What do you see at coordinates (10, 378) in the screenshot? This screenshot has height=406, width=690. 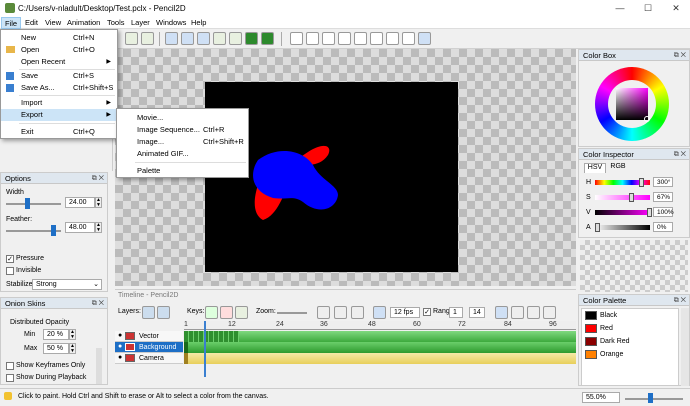 I see `show-playback-checkbox` at bounding box center [10, 378].